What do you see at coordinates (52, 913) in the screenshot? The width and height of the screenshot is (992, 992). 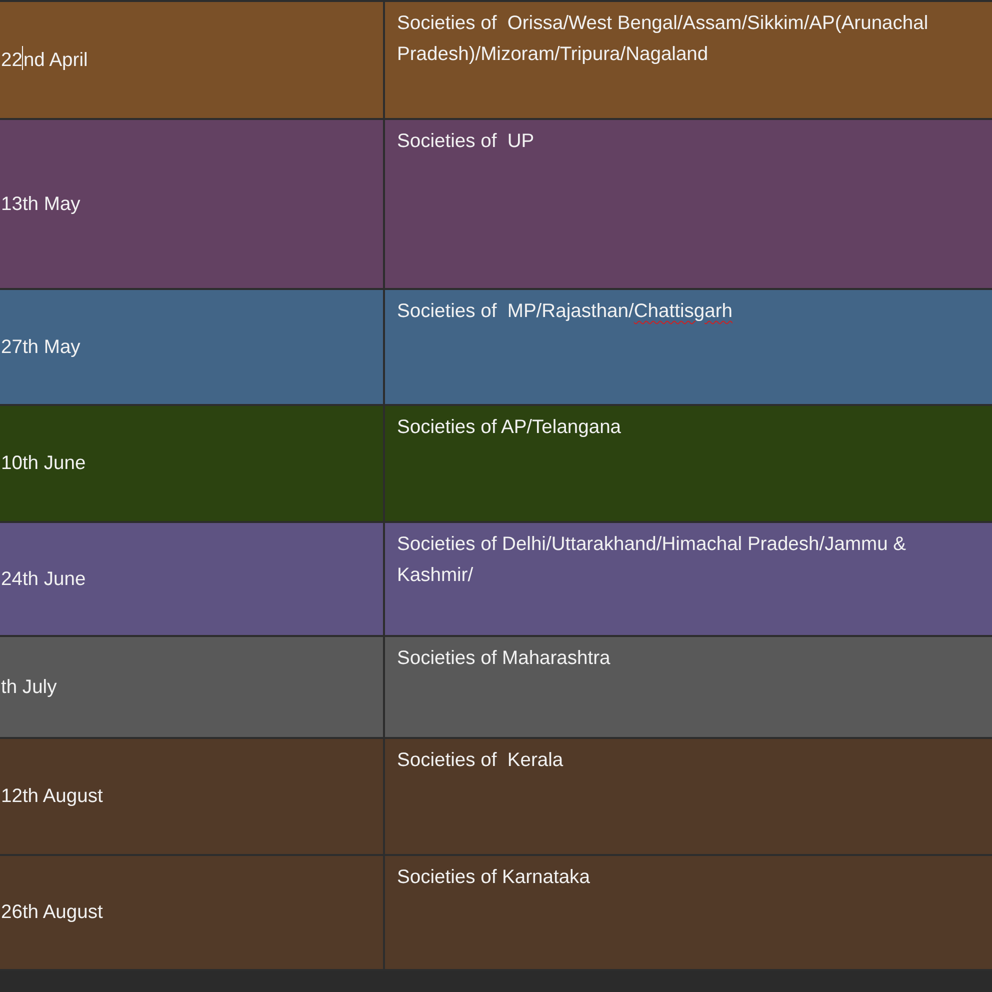 I see `date-text: 26th August` at bounding box center [52, 913].